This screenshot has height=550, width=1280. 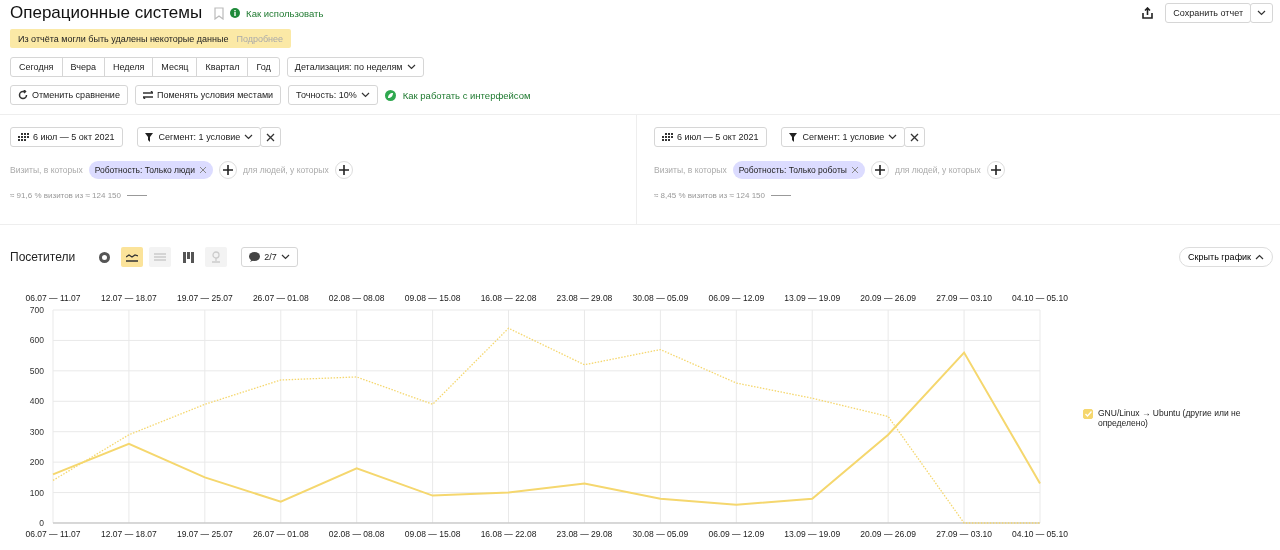 What do you see at coordinates (128, 67) in the screenshot?
I see `period-button: Неделя` at bounding box center [128, 67].